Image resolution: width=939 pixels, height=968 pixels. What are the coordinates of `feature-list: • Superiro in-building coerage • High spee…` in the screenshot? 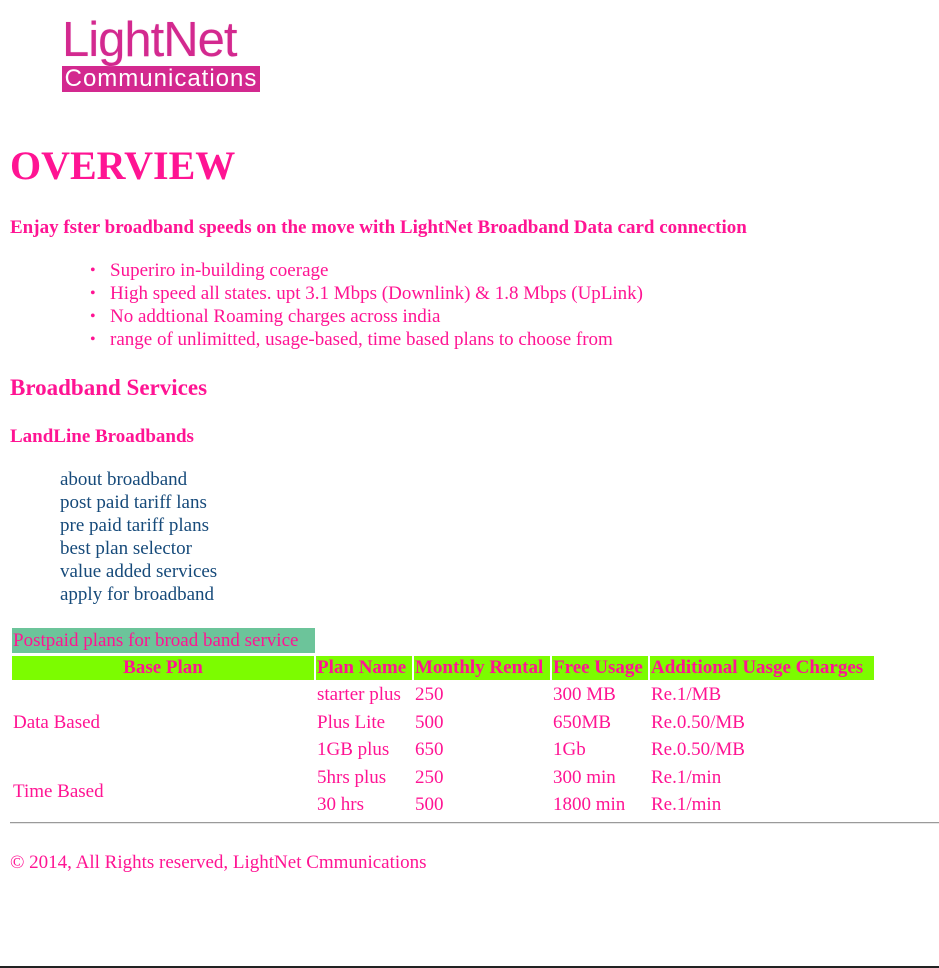 It's located at (326, 305).